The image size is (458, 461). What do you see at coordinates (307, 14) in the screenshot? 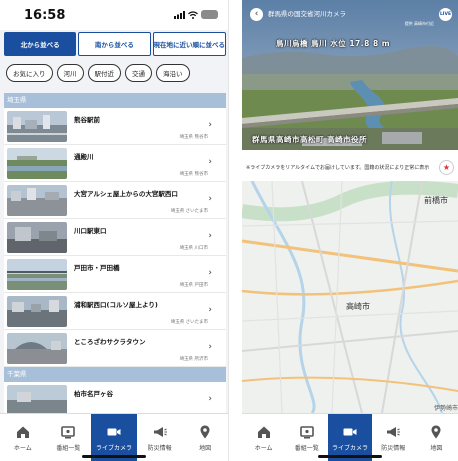
I see `camera-title: 群馬県の国交省河川カメラ` at bounding box center [307, 14].